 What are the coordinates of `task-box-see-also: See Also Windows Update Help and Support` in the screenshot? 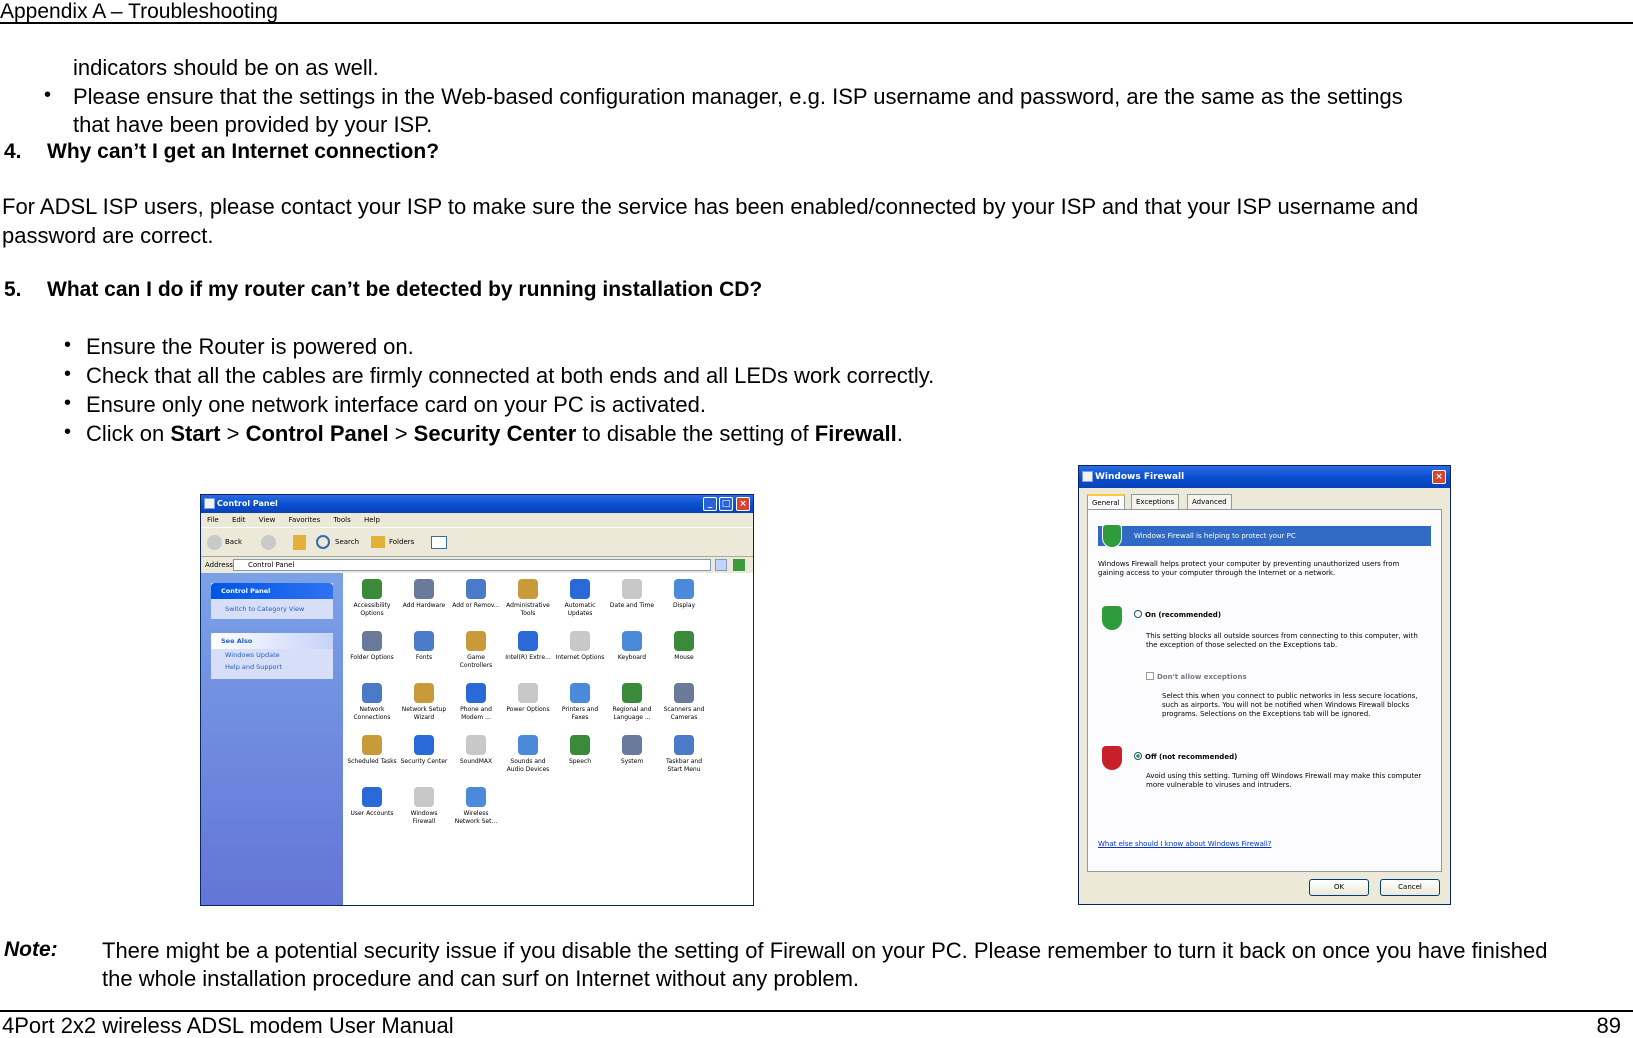 It's located at (272, 656).